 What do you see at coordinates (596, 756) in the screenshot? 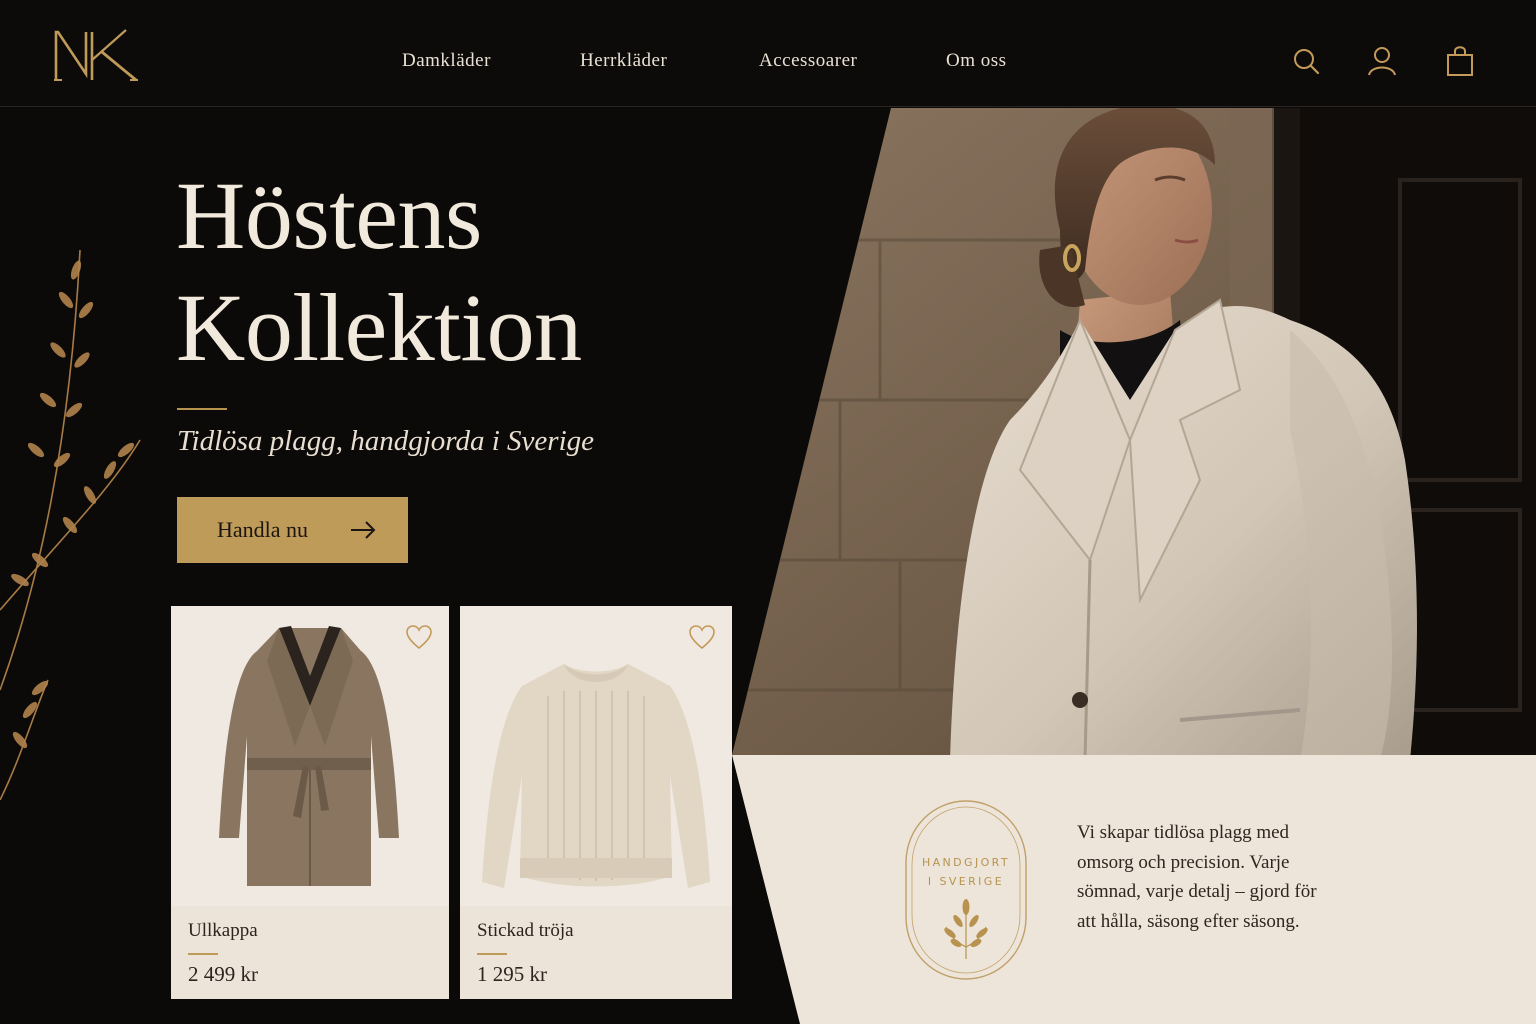
I see `sweater-product-image` at bounding box center [596, 756].